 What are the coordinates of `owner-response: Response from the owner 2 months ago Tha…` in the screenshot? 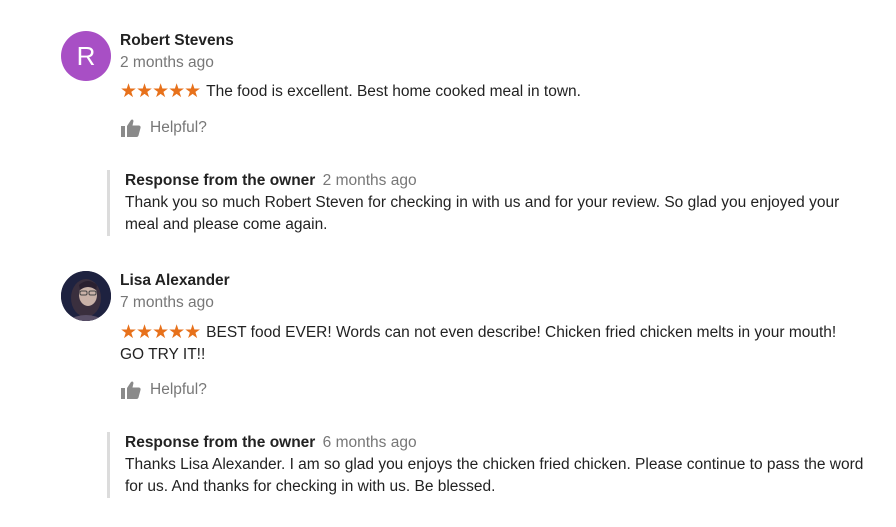 It's located at (487, 203).